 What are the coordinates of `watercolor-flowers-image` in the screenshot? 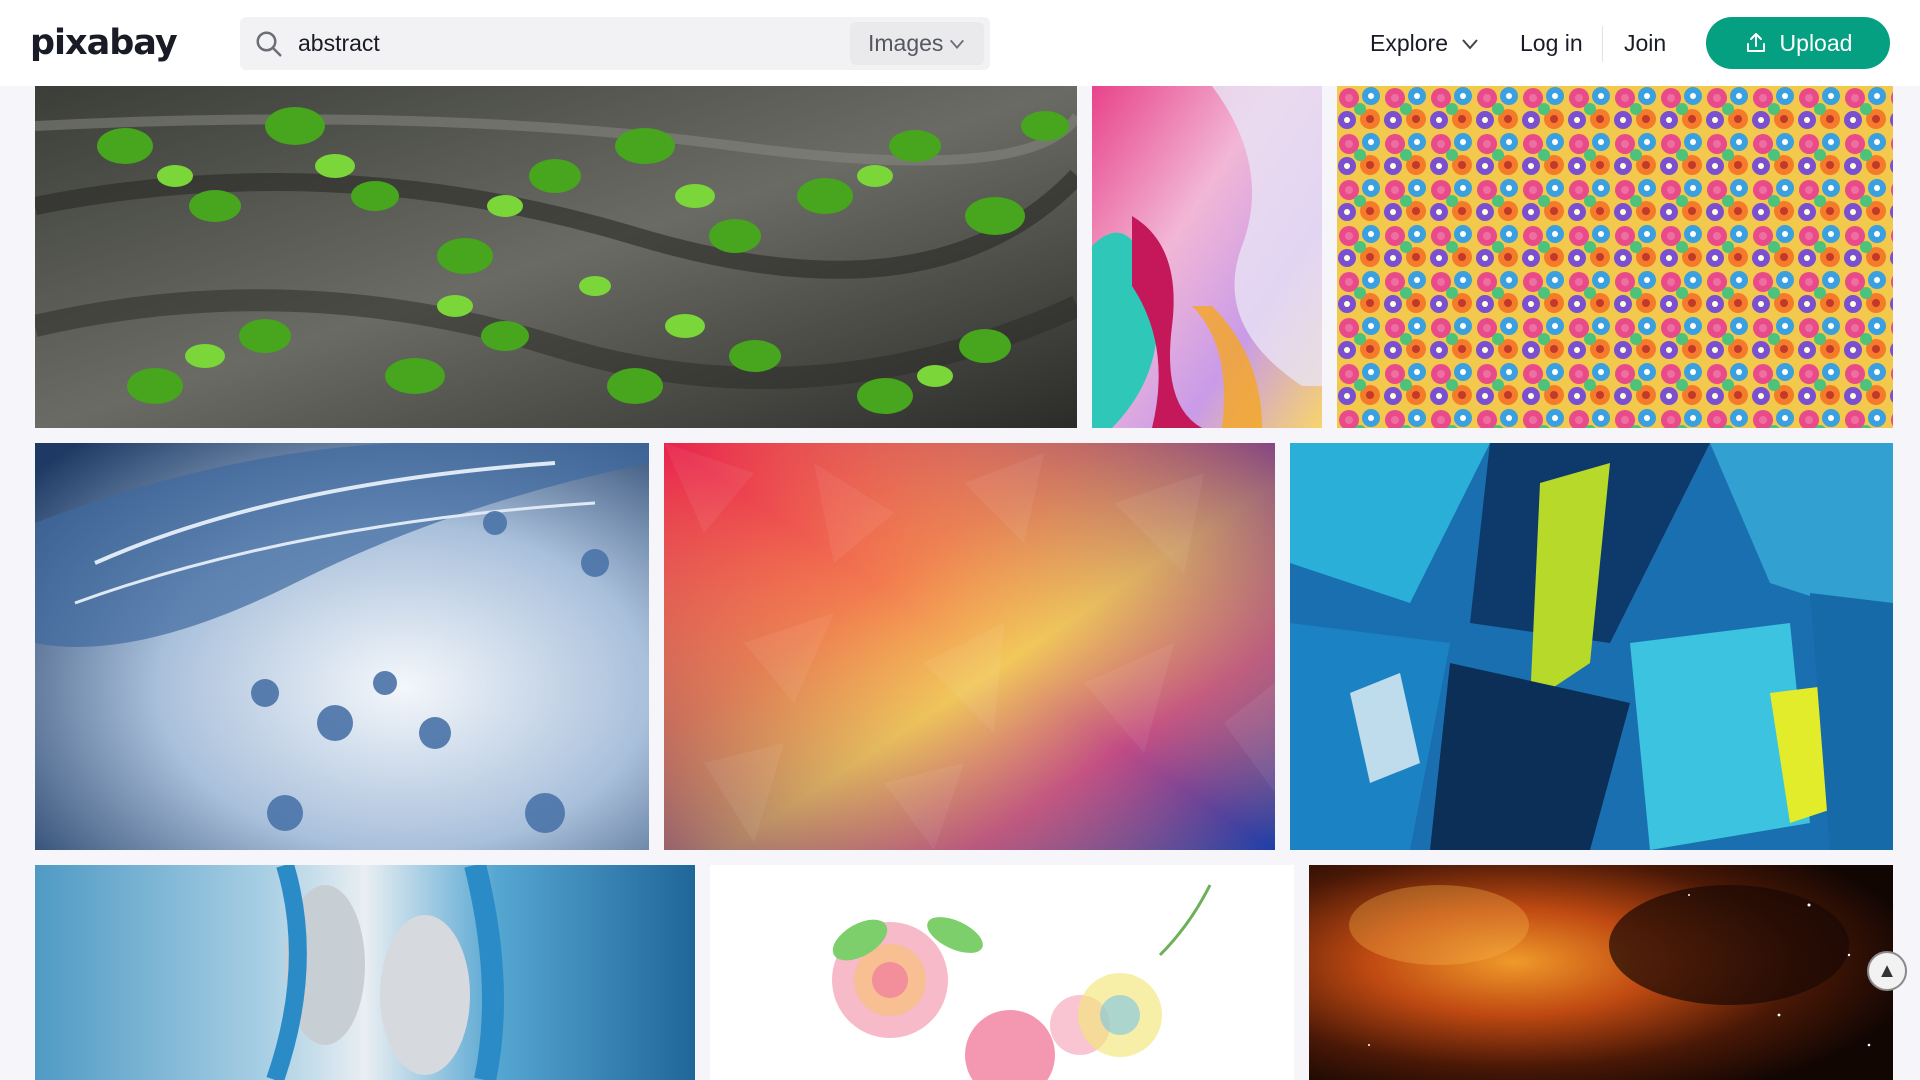 It's located at (1002, 972).